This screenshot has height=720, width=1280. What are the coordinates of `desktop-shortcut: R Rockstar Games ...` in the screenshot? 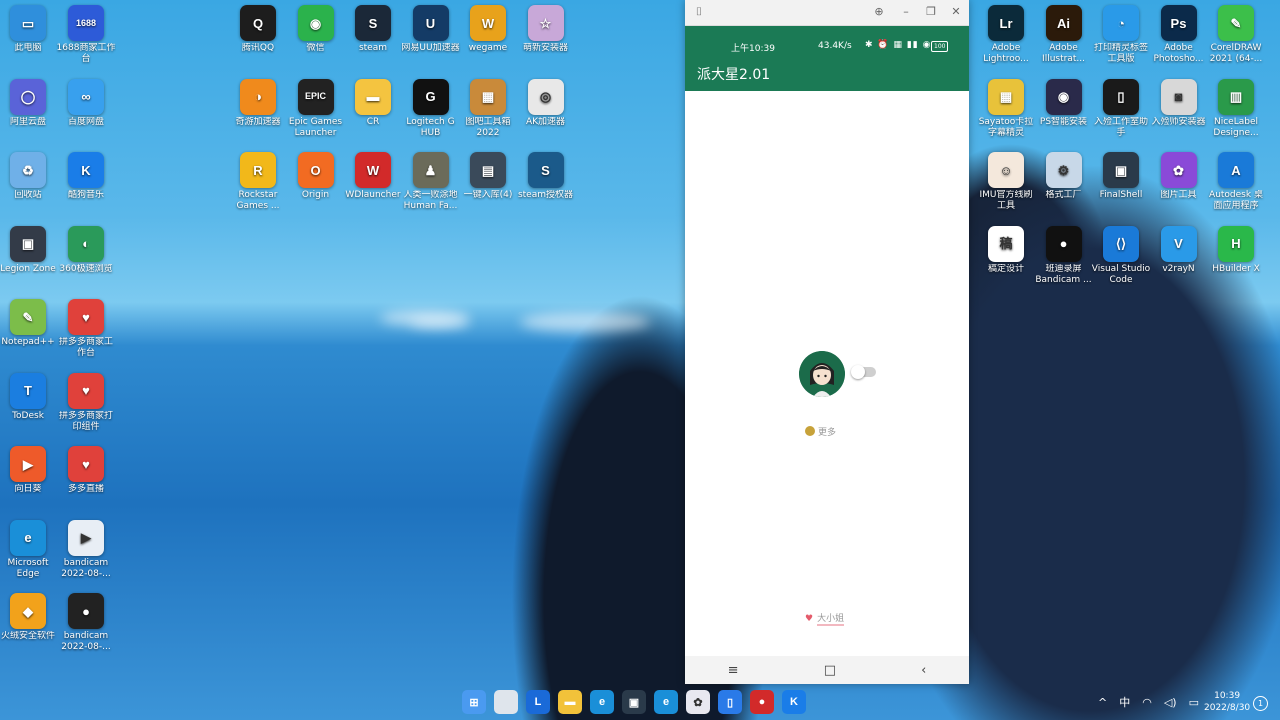 It's located at (258, 182).